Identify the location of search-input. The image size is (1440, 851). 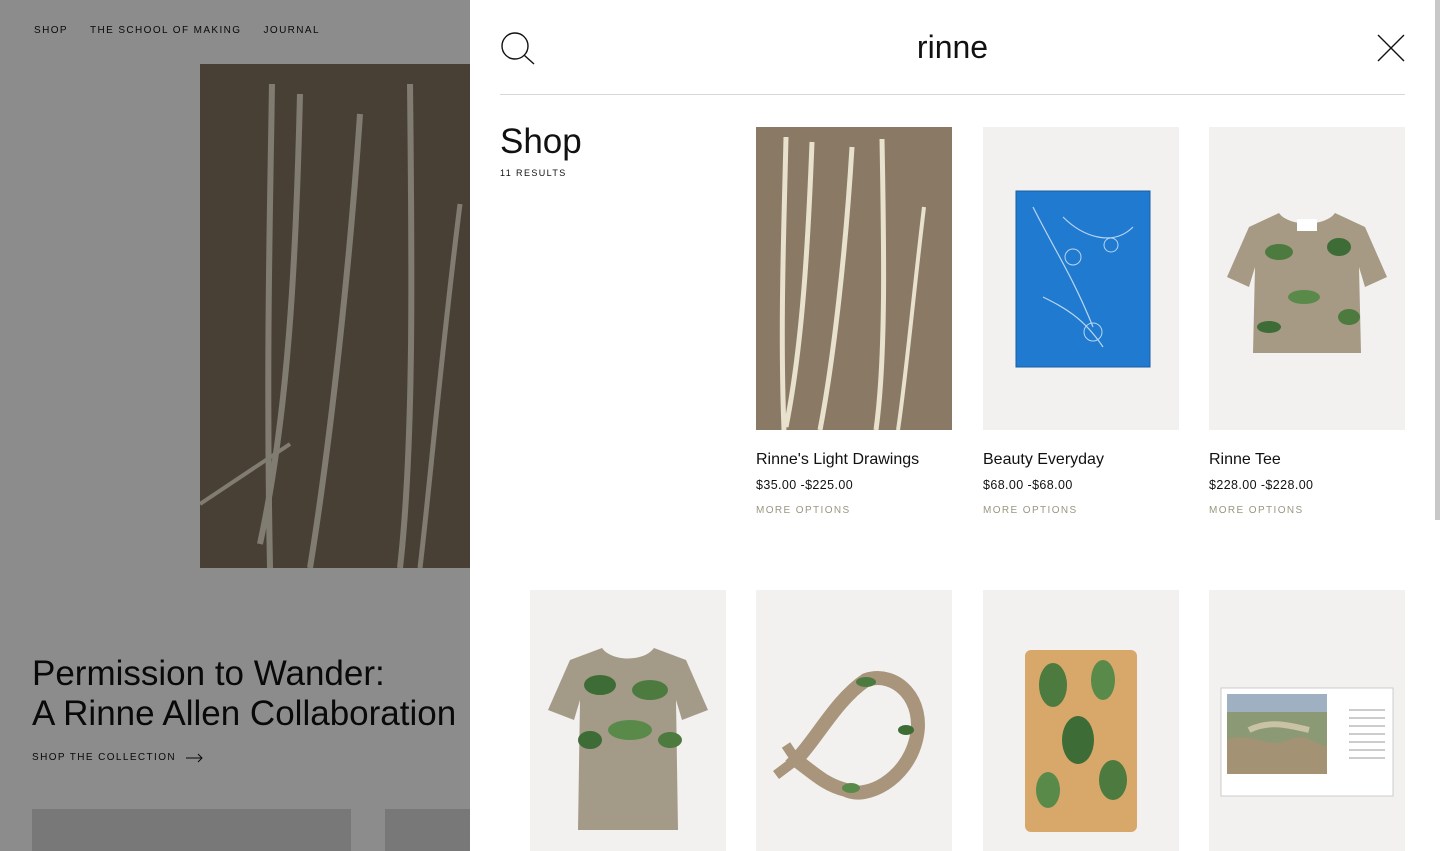
(952, 47).